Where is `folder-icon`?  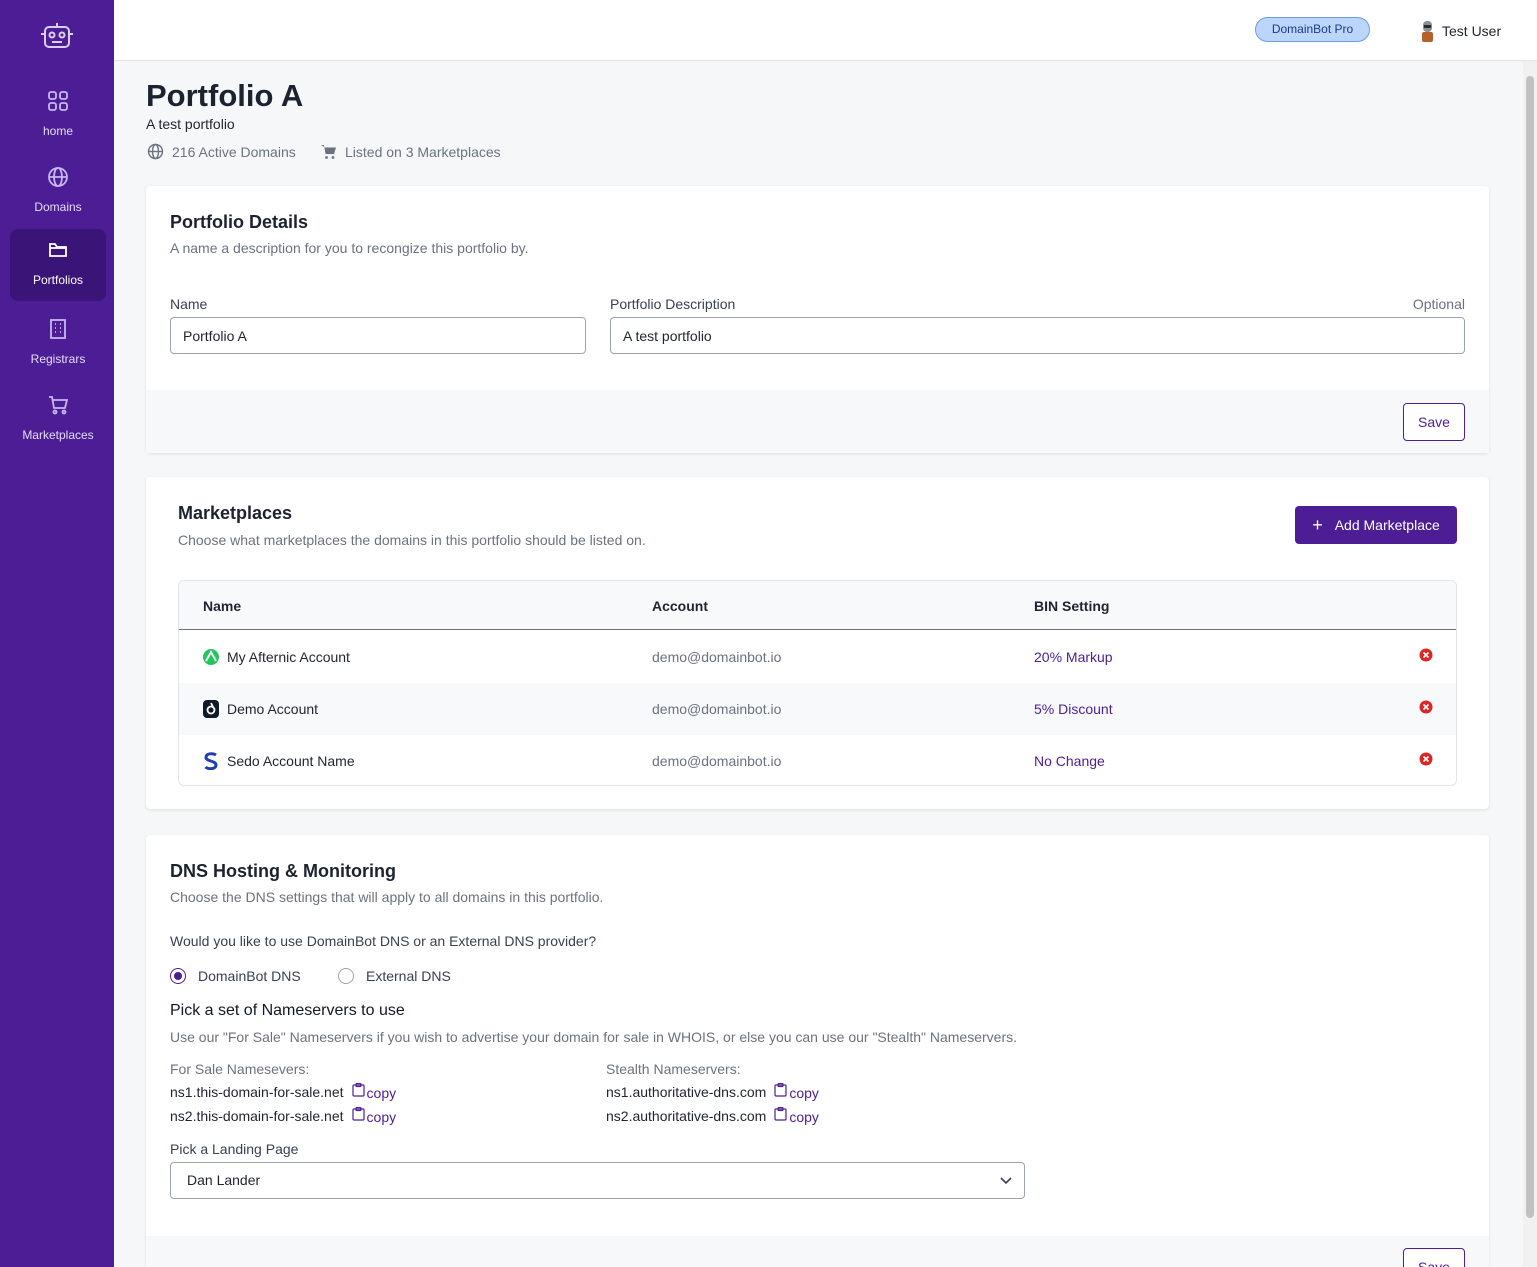 folder-icon is located at coordinates (58, 250).